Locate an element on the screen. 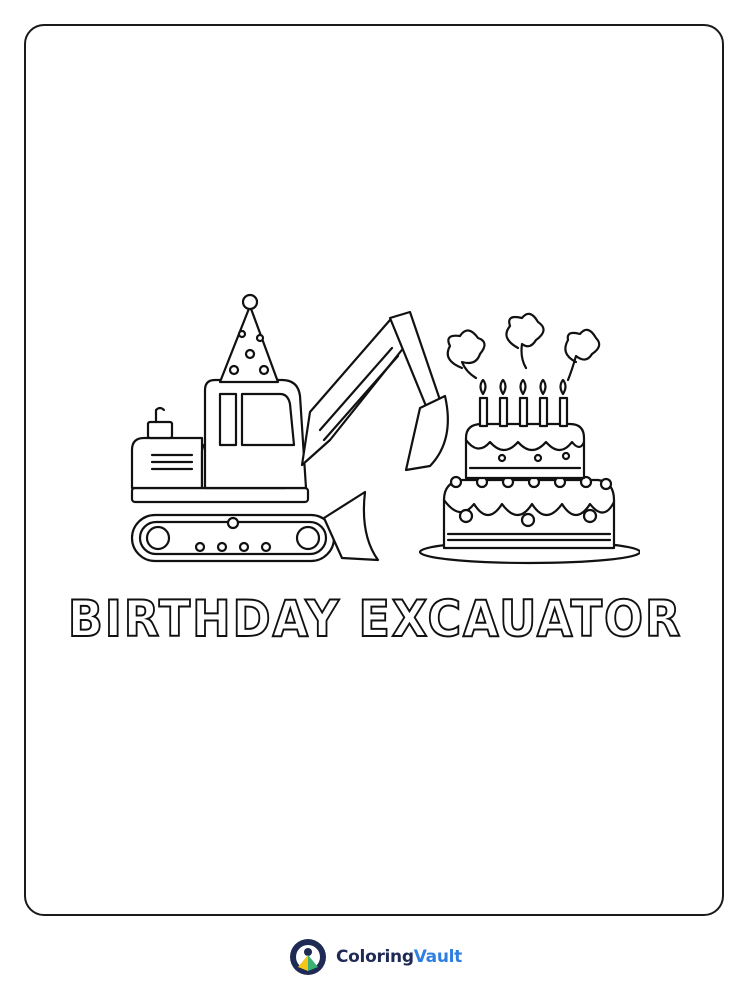 The width and height of the screenshot is (750, 1000). page-title: BIRTHDAY EXCAUATOR is located at coordinates (375, 619).